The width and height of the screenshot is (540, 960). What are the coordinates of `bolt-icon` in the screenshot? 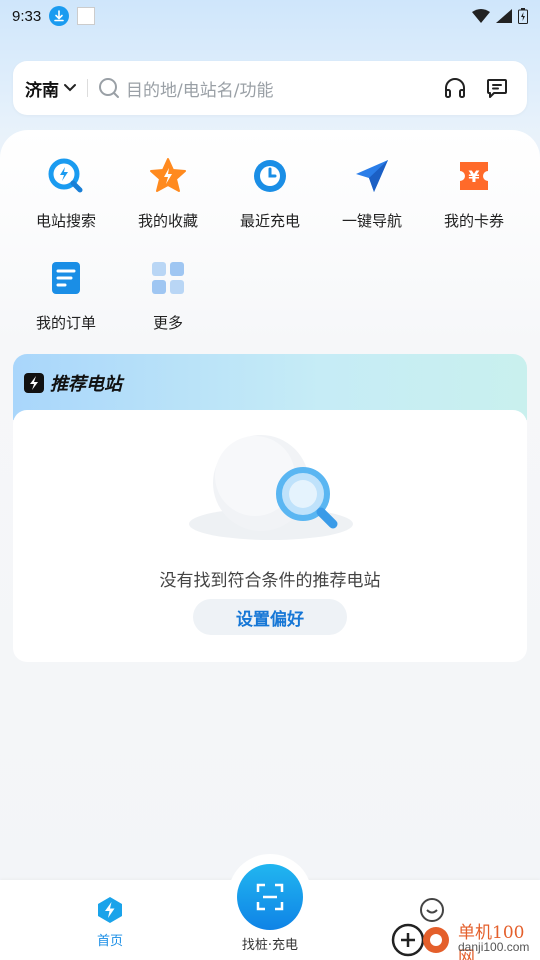 It's located at (34, 383).